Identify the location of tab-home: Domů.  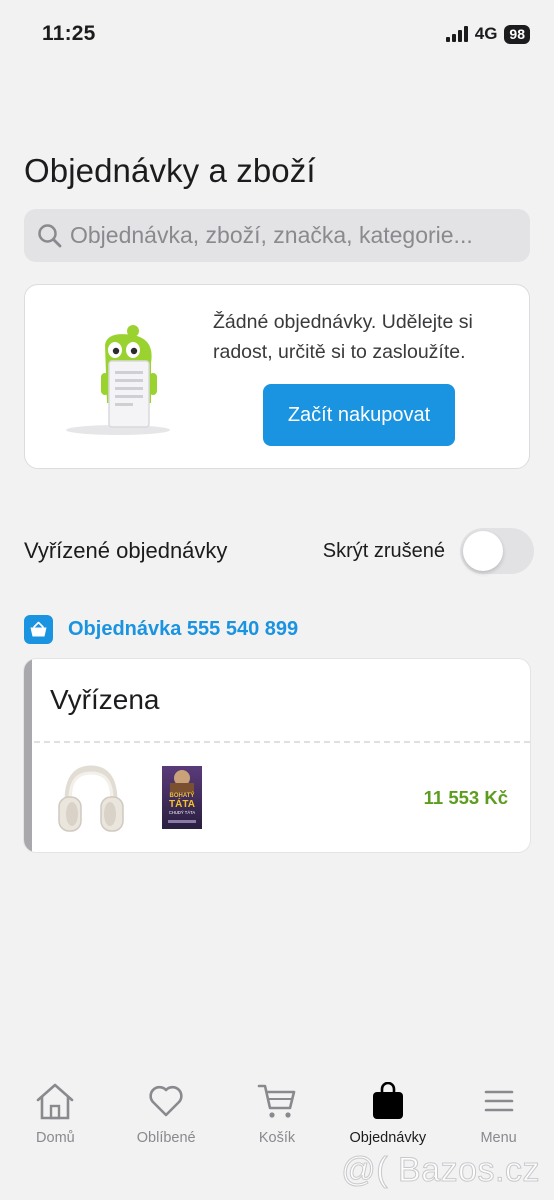
(55, 1118).